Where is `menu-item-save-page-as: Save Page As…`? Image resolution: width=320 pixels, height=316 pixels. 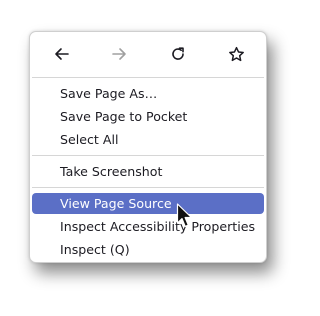 menu-item-save-page-as: Save Page As… is located at coordinates (148, 93).